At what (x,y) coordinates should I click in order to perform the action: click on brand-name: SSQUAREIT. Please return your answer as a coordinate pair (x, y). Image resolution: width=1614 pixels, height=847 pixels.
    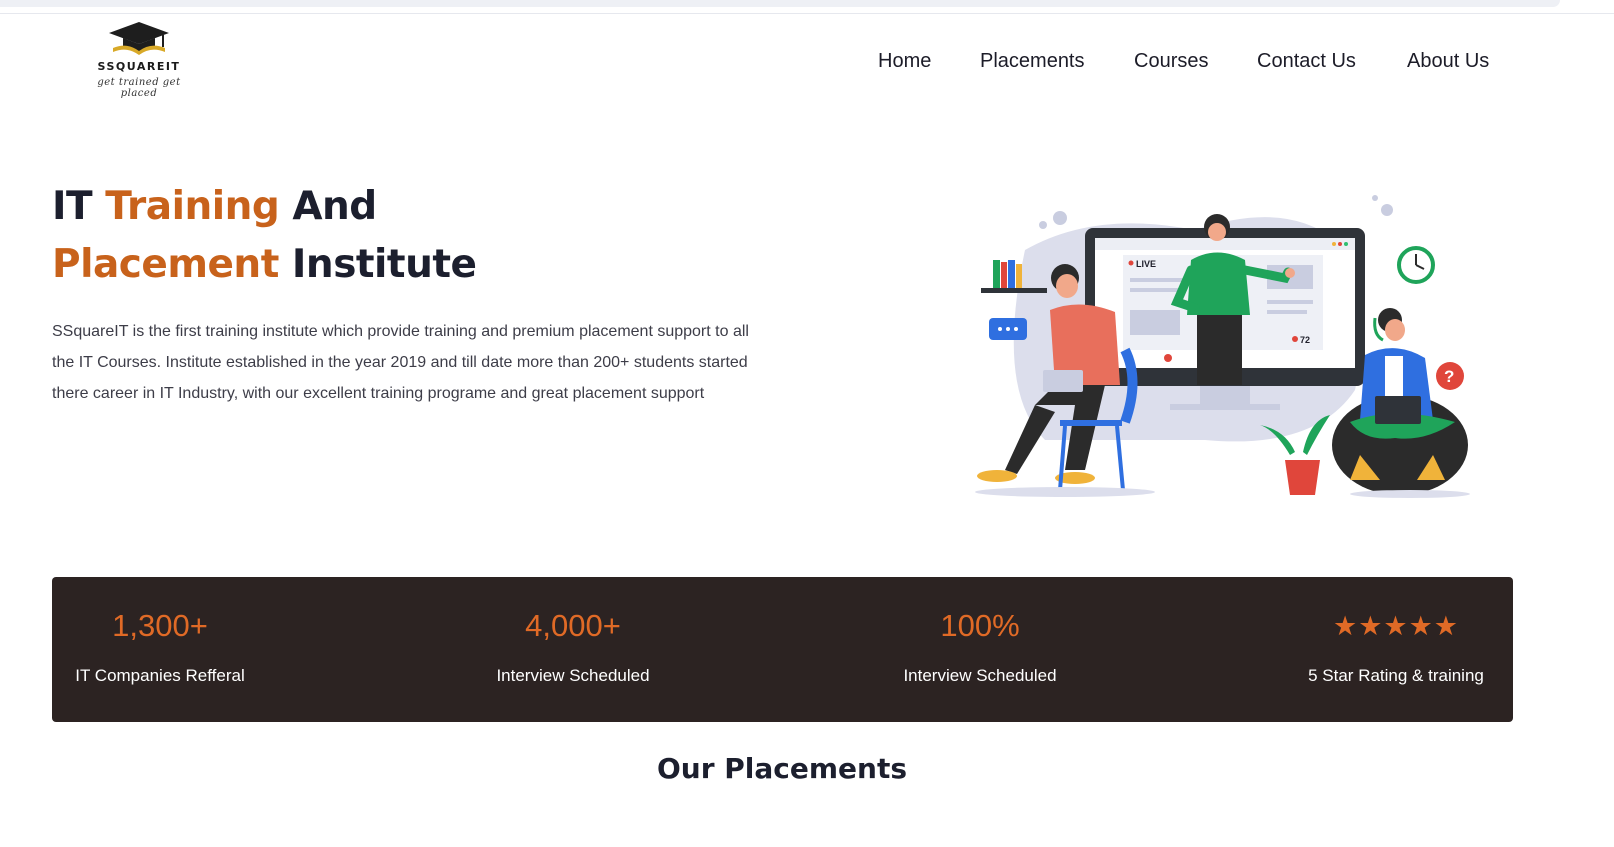
    Looking at the image, I should click on (139, 66).